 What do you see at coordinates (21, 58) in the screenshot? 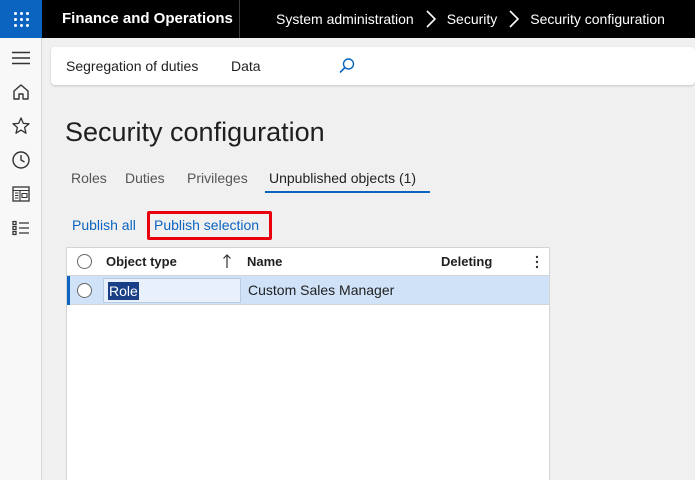
I see `hamburger-icon` at bounding box center [21, 58].